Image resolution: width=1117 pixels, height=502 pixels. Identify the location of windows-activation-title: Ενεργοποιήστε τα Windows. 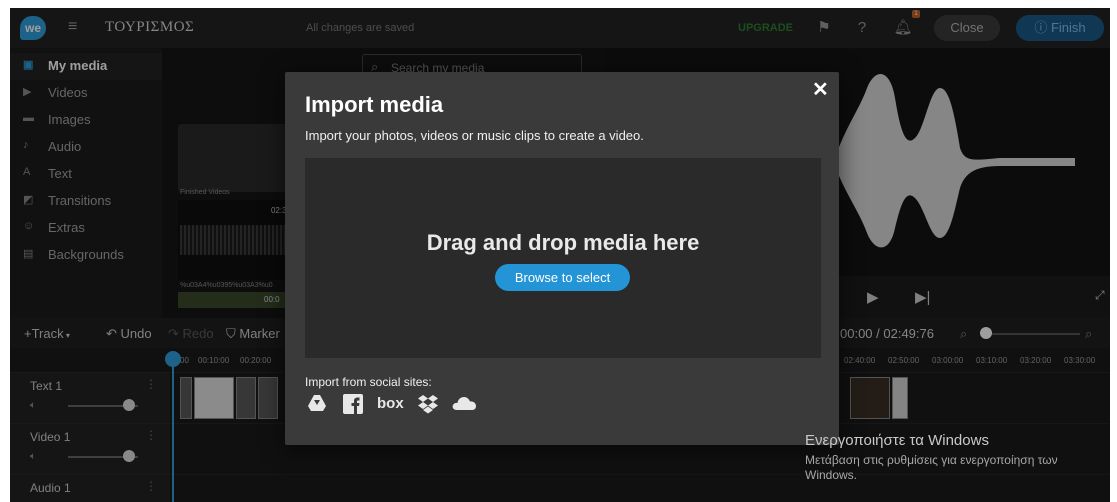
(897, 440).